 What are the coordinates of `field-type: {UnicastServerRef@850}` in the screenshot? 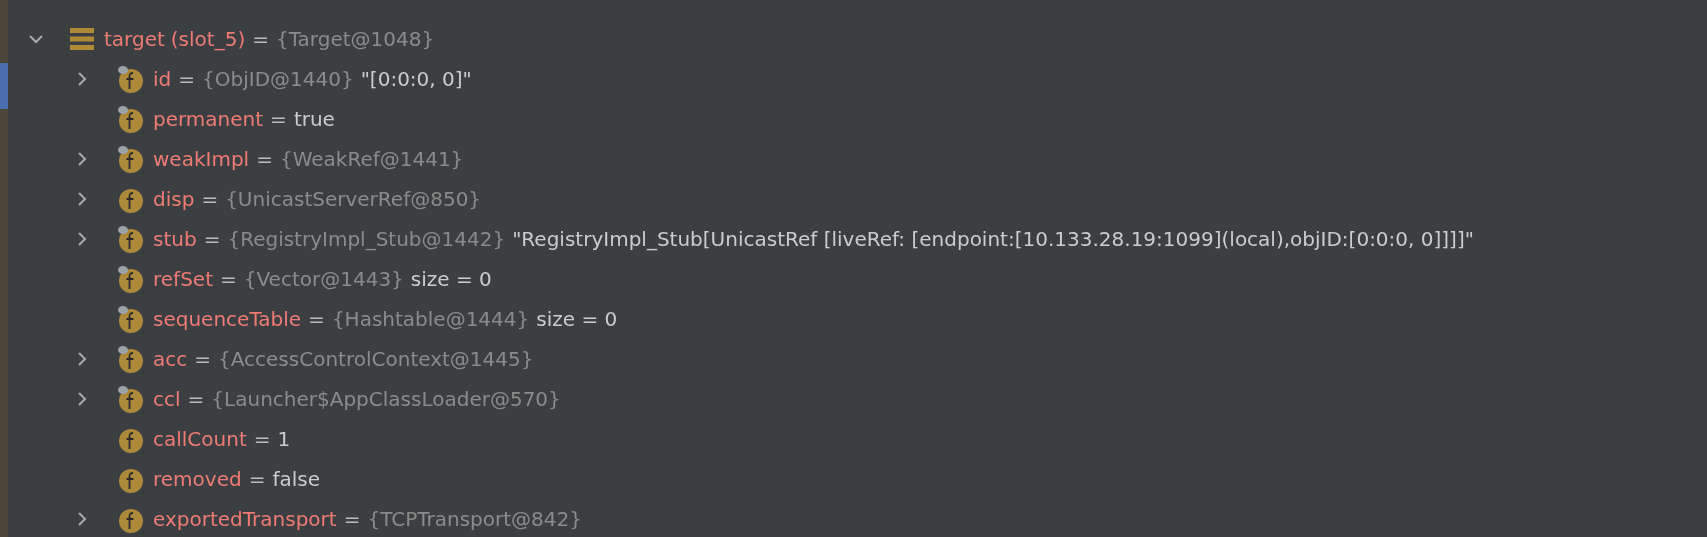 It's located at (353, 199).